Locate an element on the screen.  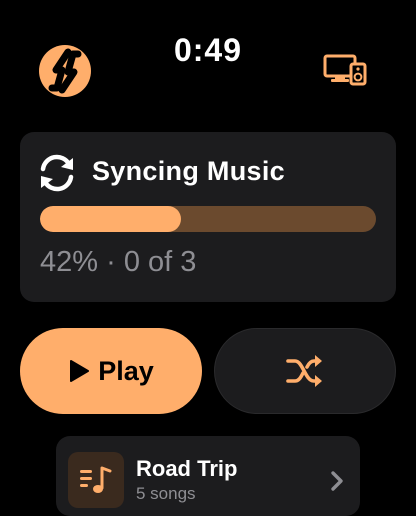
sync-title: Syncing Music is located at coordinates (188, 171).